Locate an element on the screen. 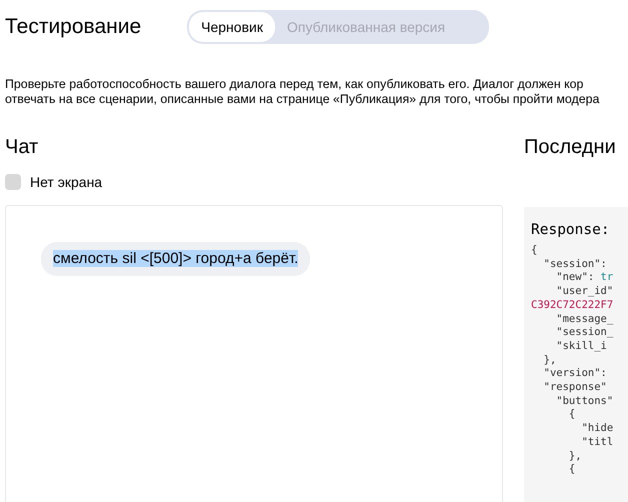 This screenshot has width=628, height=502. log-heading: Последни is located at coordinates (570, 147).